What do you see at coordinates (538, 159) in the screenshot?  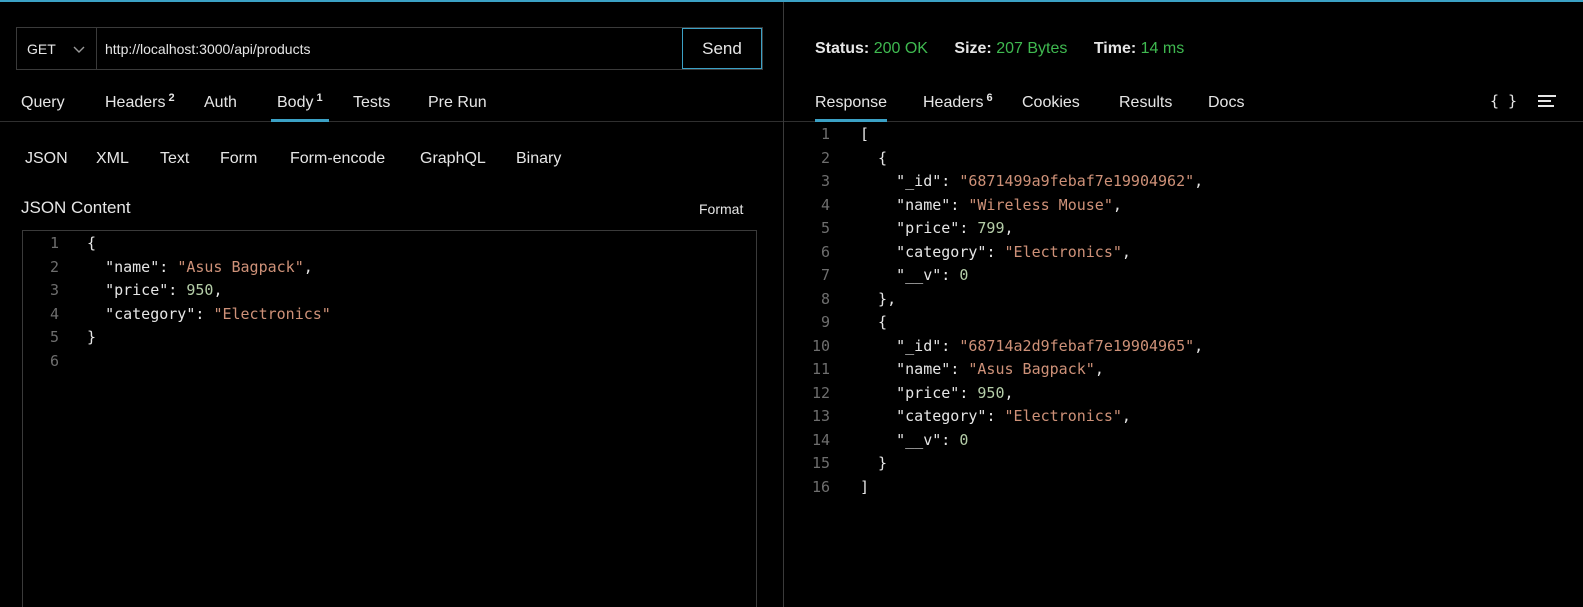 I see `body-type-binary: Binary` at bounding box center [538, 159].